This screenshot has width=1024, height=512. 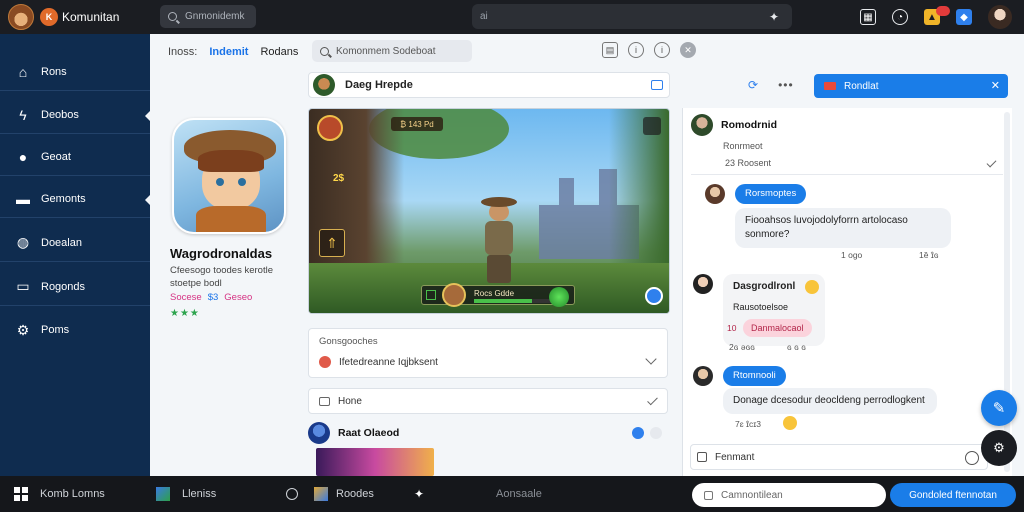 I want to click on settings-fab: ⚙, so click(x=999, y=448).